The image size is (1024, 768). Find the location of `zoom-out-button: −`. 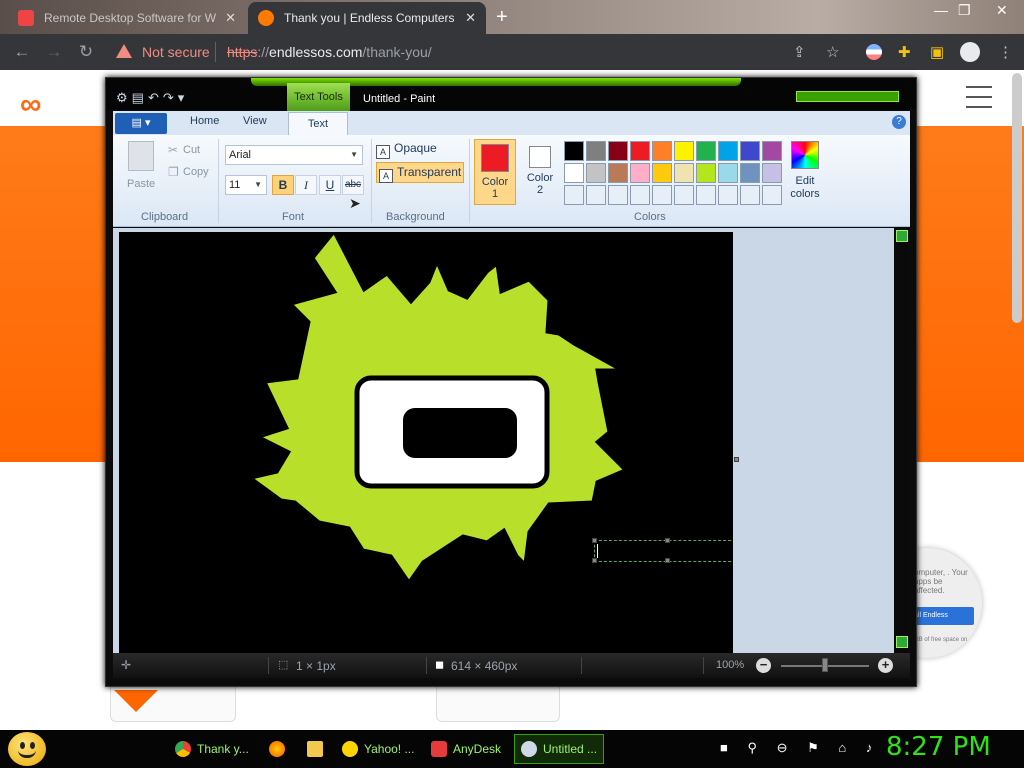

zoom-out-button: − is located at coordinates (763, 665).